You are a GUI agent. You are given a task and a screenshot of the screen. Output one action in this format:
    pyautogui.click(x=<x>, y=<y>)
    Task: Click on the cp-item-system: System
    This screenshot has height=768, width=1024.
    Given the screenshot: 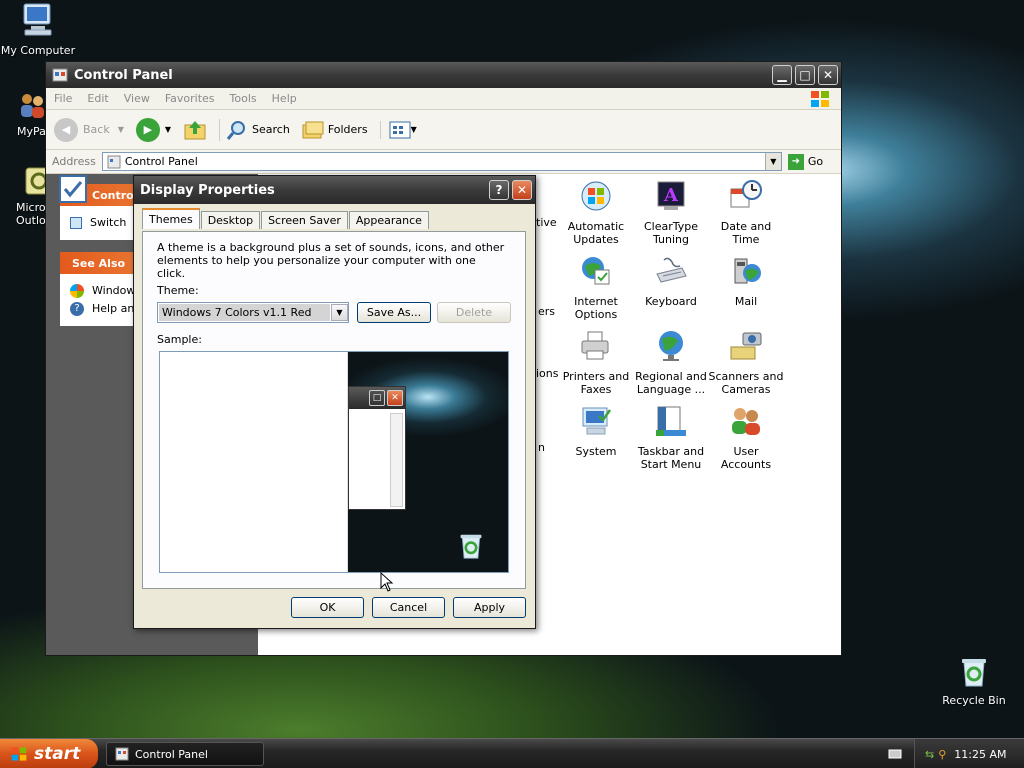 What is the action you would take?
    pyautogui.click(x=596, y=431)
    